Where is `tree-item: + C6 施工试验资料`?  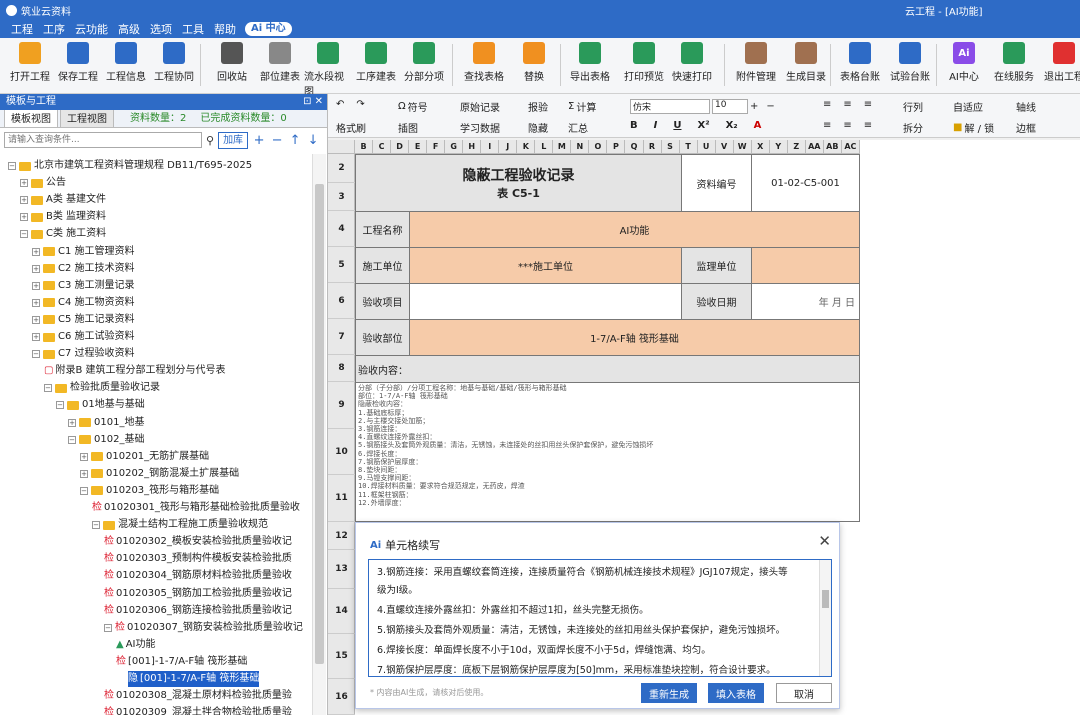 tree-item: + C6 施工试验资料 is located at coordinates (83, 337).